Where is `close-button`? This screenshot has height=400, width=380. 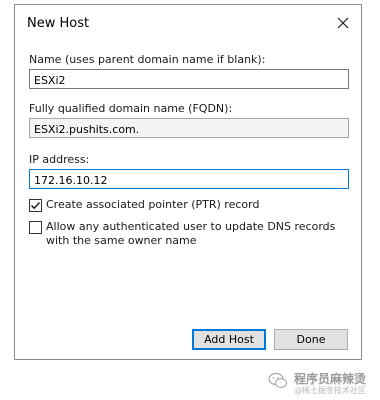
close-button is located at coordinates (343, 23).